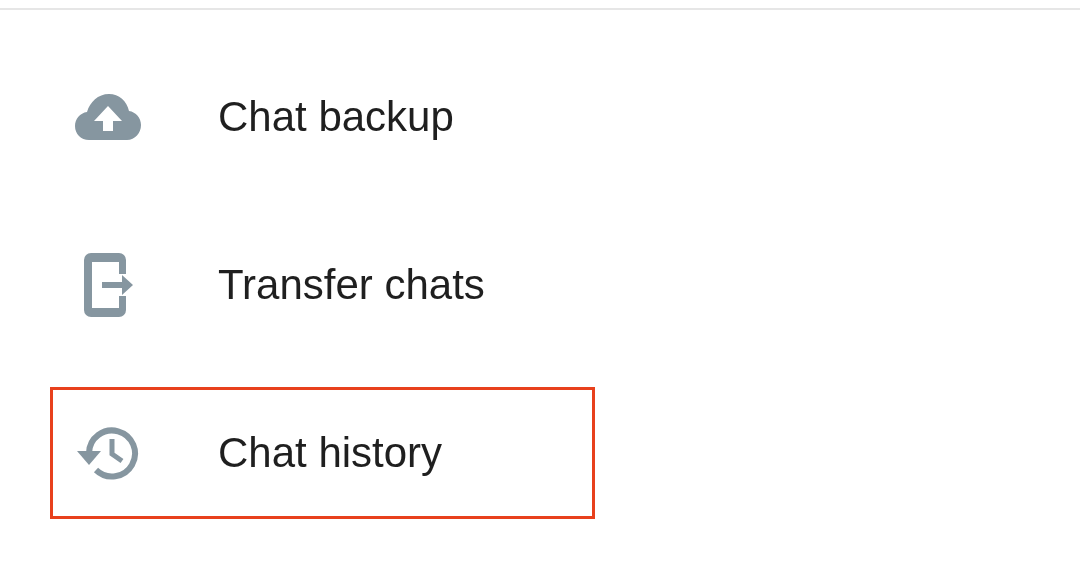  What do you see at coordinates (108, 285) in the screenshot?
I see `phone-exit-icon` at bounding box center [108, 285].